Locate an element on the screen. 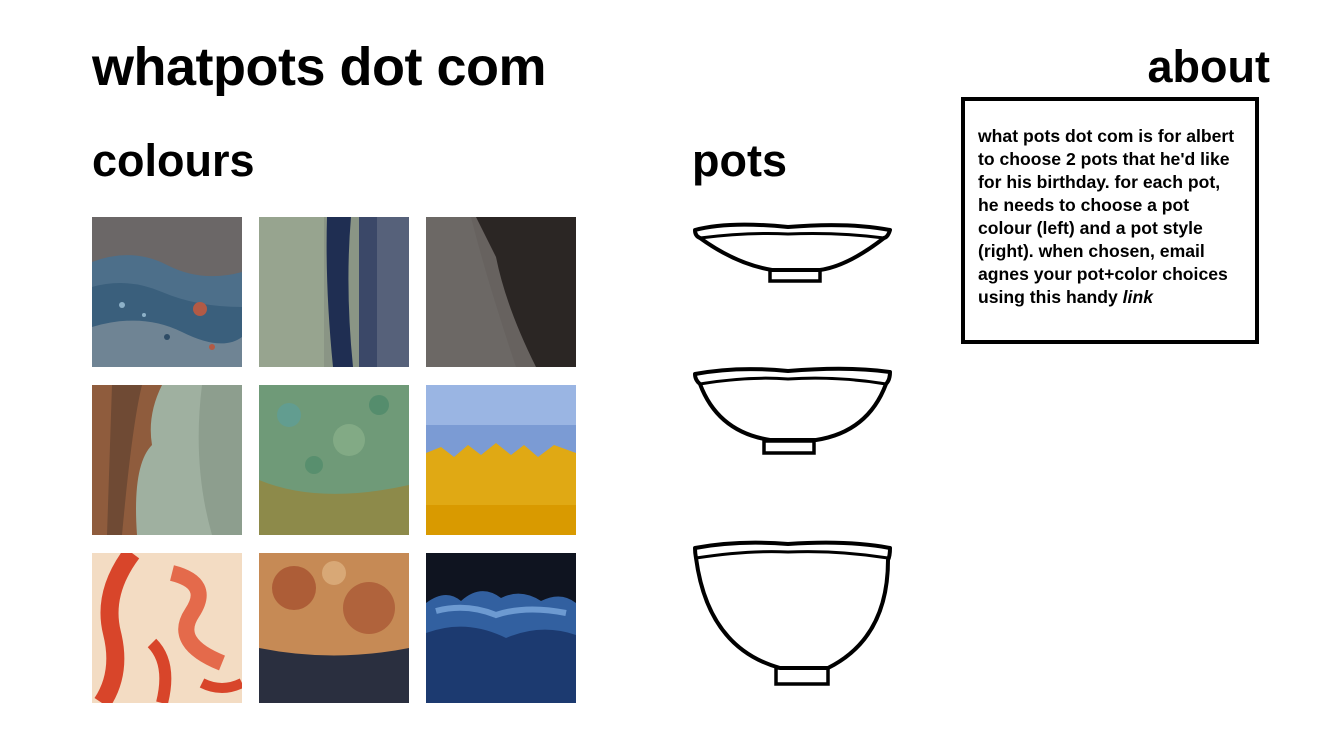 The width and height of the screenshot is (1336, 749). deep-bowl-icon is located at coordinates (792, 613).